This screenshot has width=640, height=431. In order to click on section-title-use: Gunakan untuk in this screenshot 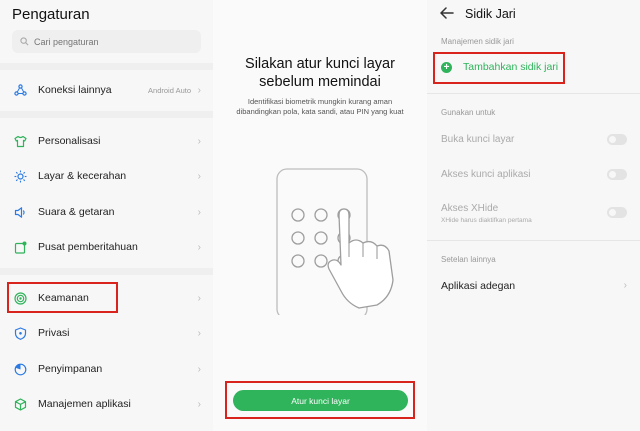, I will do `click(468, 112)`.